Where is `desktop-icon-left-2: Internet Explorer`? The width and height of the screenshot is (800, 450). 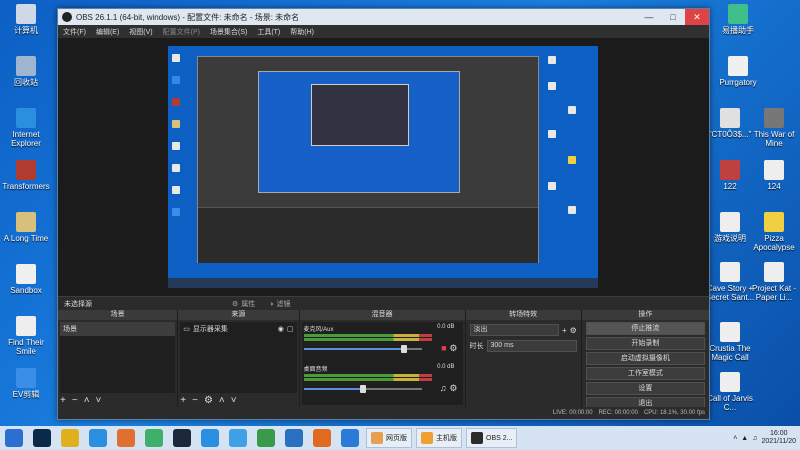
desktop-icon-left-2: Internet Explorer is located at coordinates (26, 128).